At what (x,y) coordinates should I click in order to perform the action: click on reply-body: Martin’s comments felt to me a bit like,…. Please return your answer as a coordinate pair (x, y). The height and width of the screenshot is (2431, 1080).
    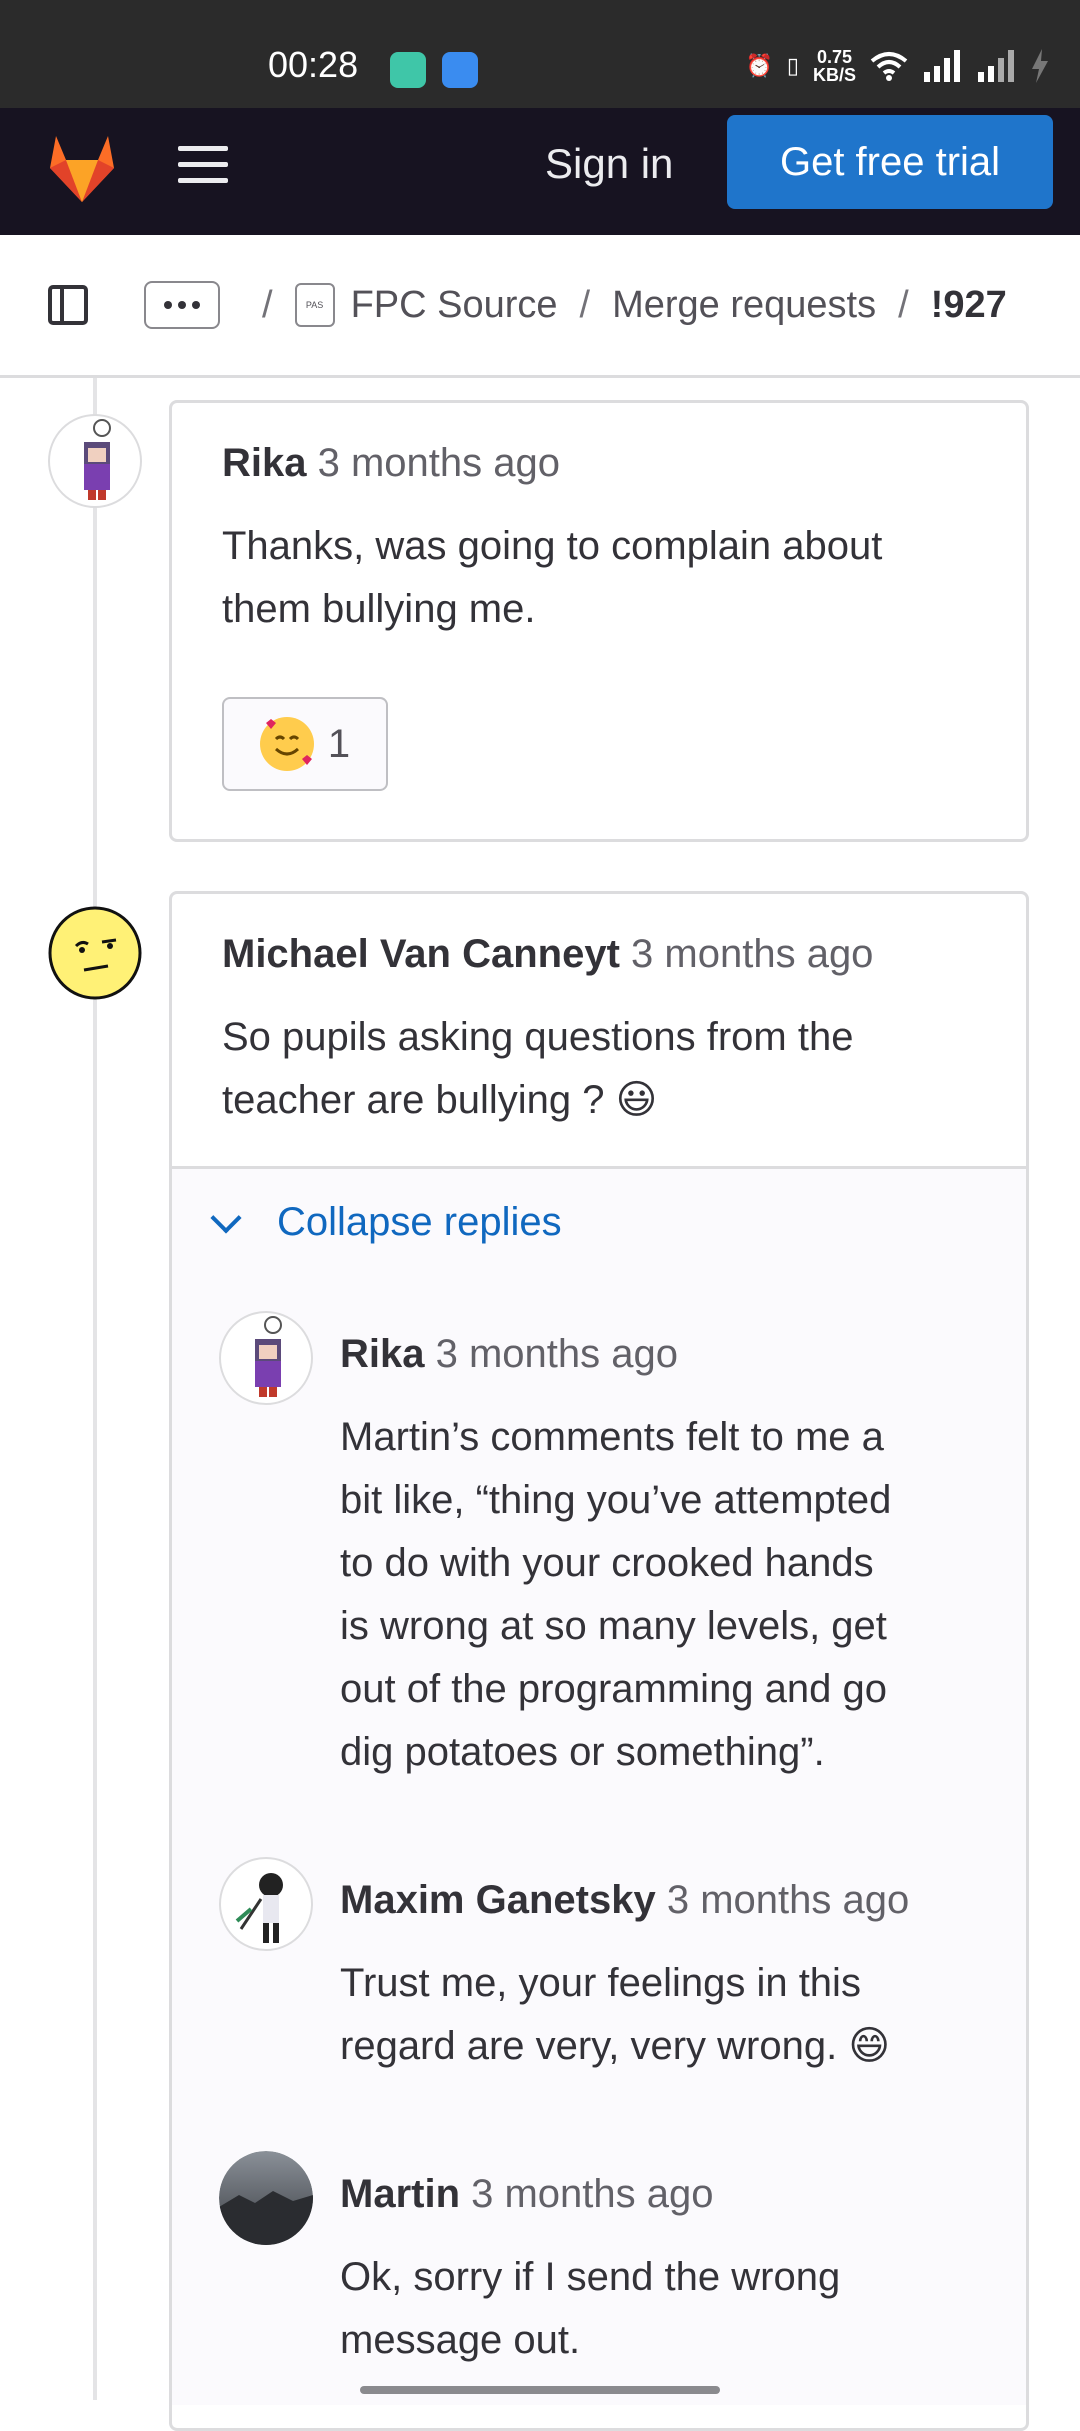
    Looking at the image, I should click on (616, 1594).